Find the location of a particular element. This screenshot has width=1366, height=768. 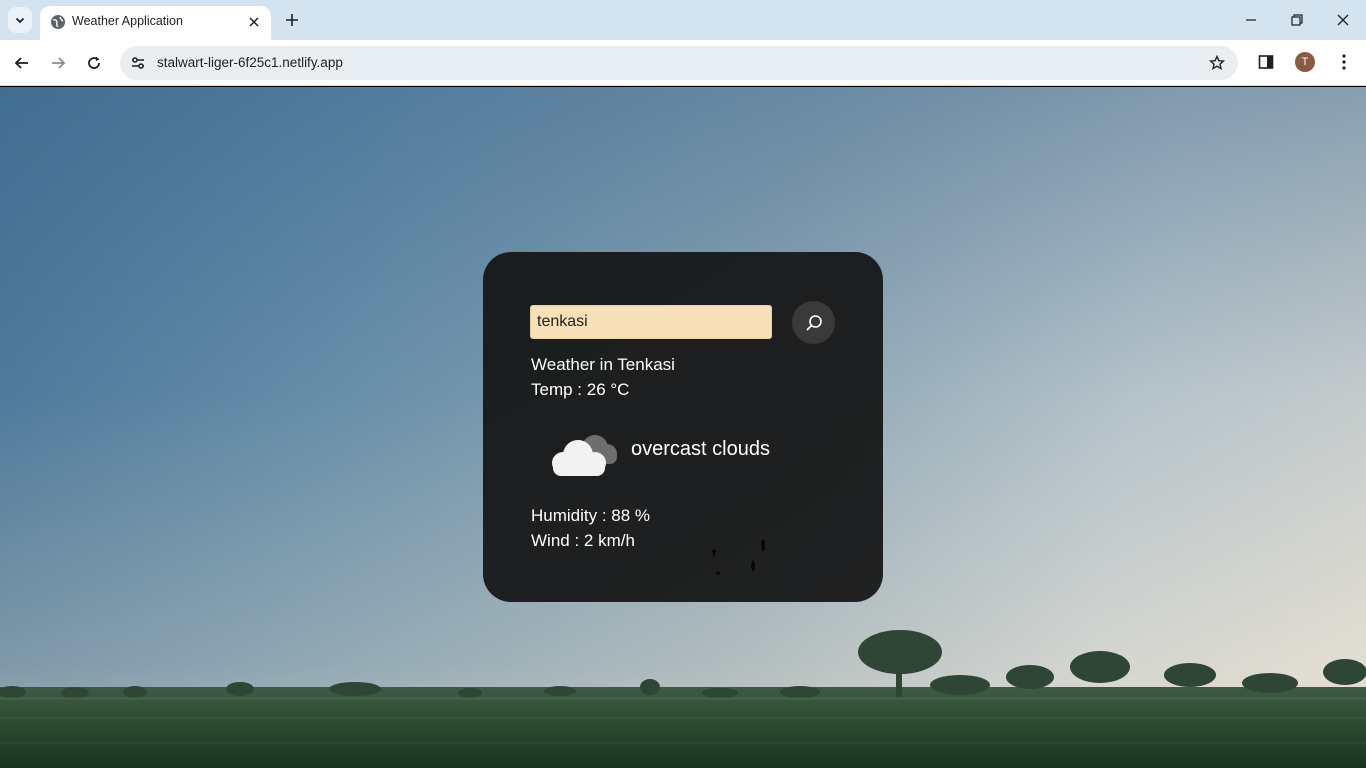

overcast-clouds-icon is located at coordinates (584, 455).